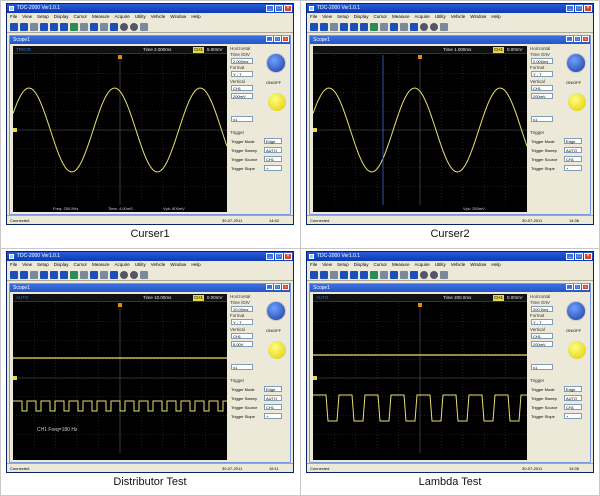  I want to click on menu-item: Window, so click(478, 17).